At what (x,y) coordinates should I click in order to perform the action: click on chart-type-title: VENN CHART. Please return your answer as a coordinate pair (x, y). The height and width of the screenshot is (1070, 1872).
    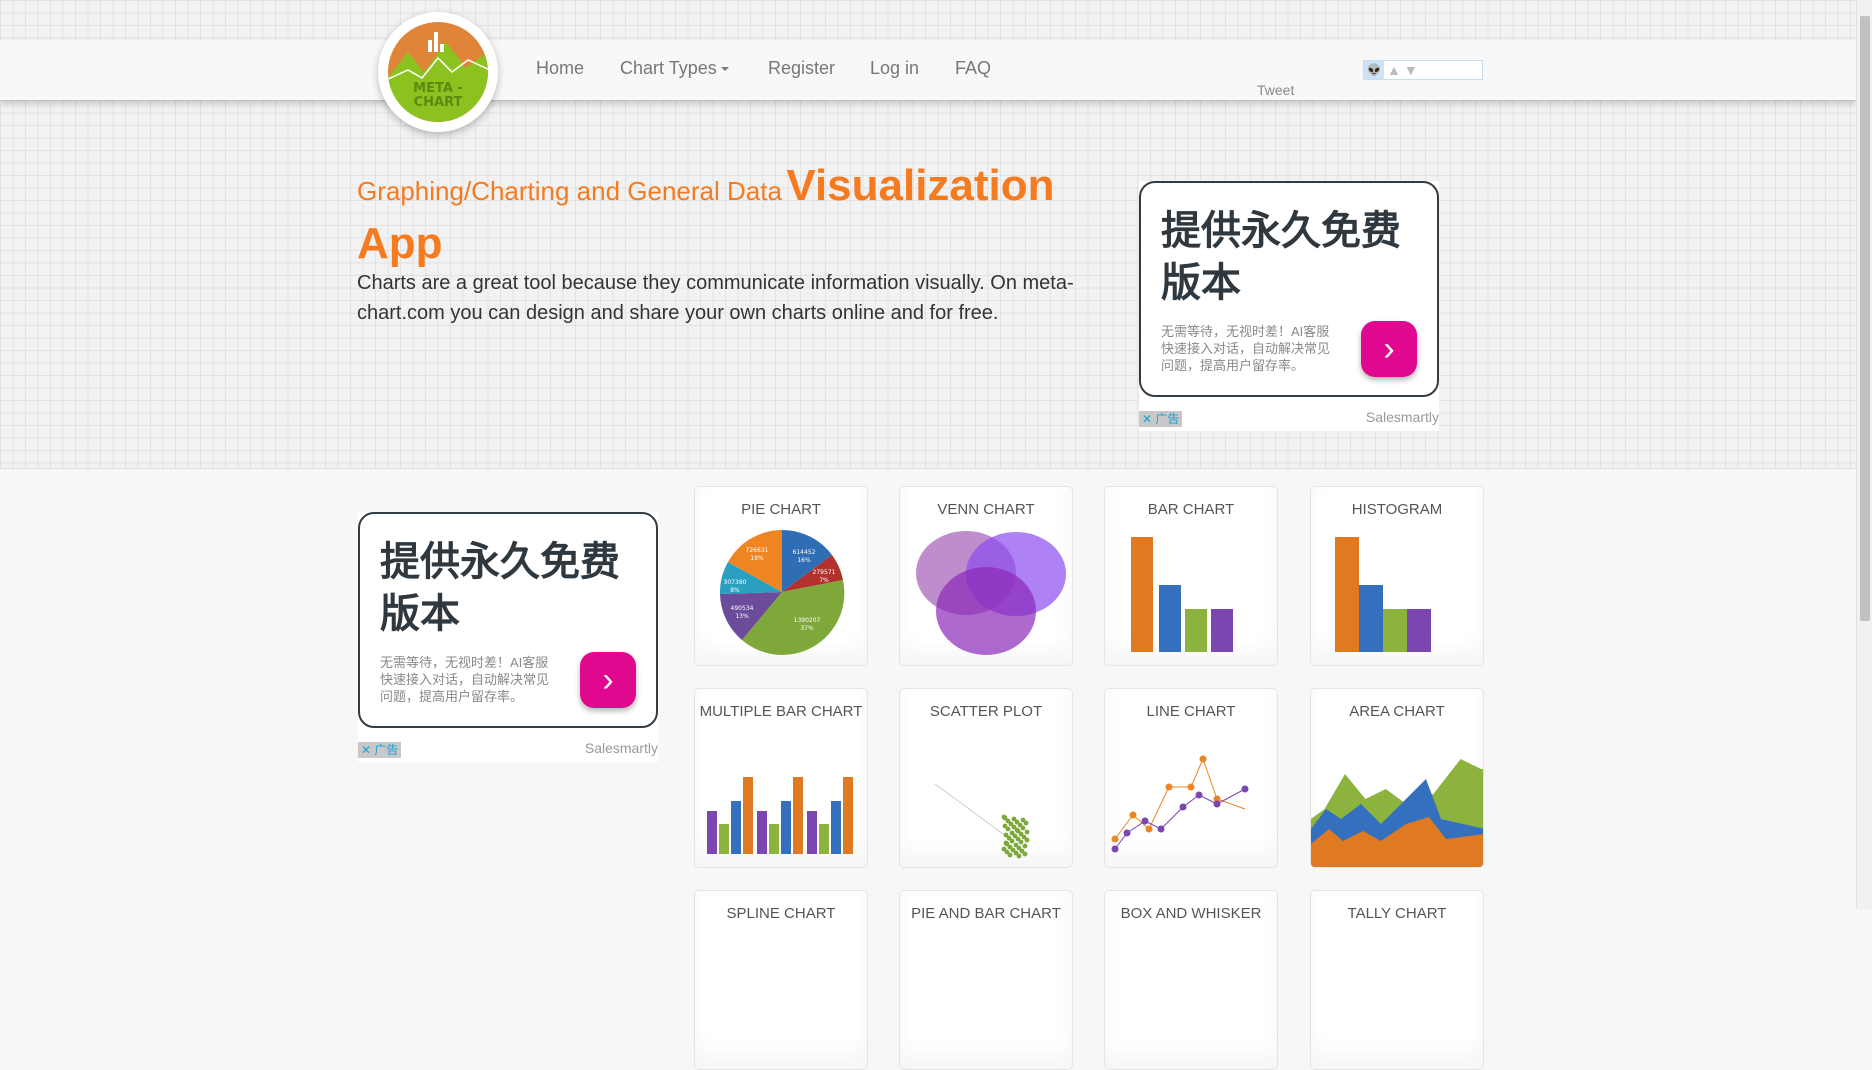
    Looking at the image, I should click on (986, 509).